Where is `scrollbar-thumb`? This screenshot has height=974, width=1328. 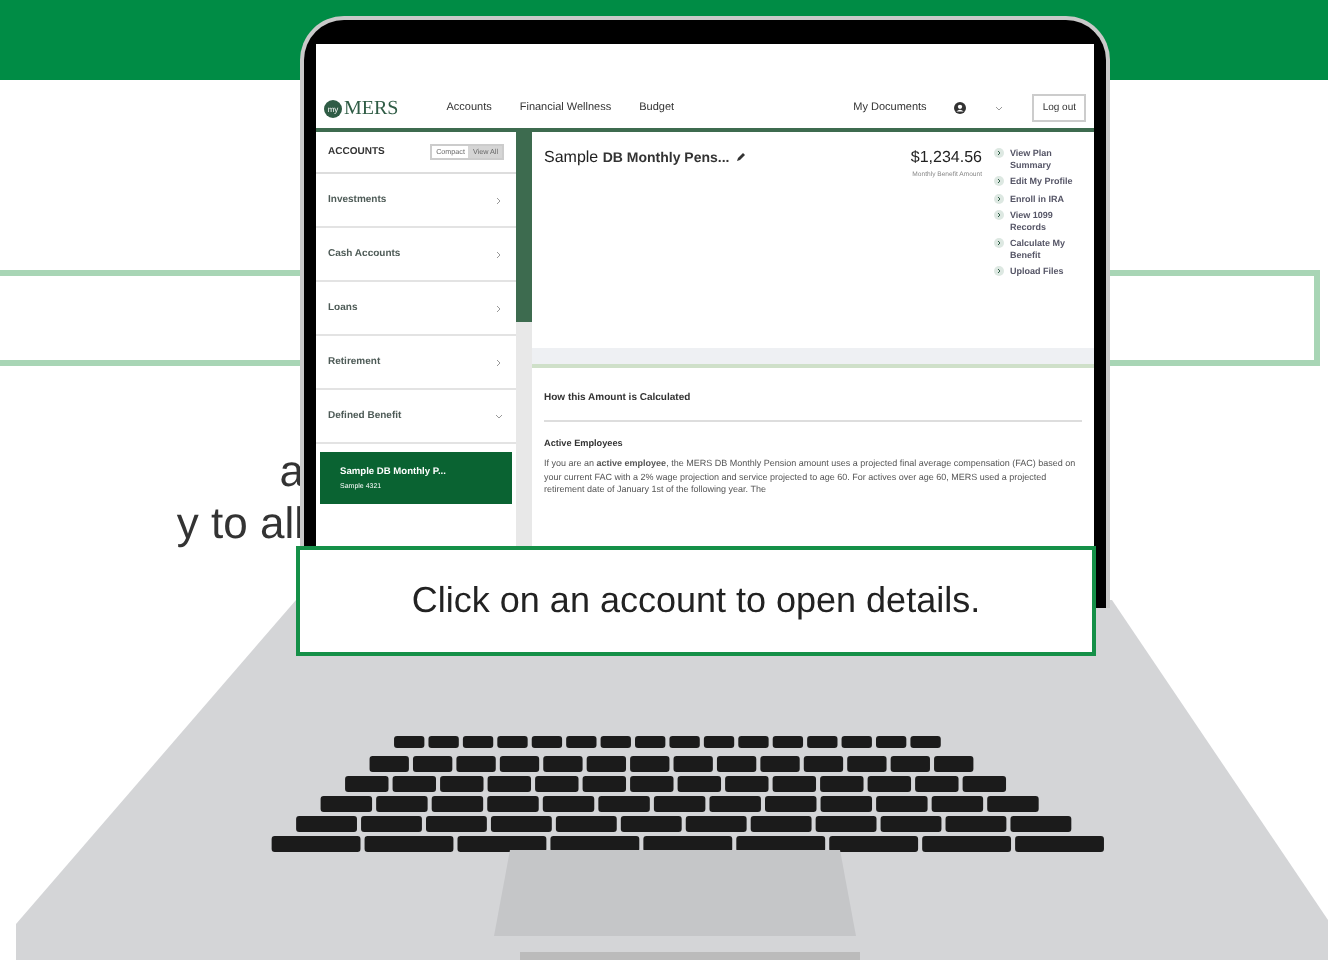
scrollbar-thumb is located at coordinates (524, 227).